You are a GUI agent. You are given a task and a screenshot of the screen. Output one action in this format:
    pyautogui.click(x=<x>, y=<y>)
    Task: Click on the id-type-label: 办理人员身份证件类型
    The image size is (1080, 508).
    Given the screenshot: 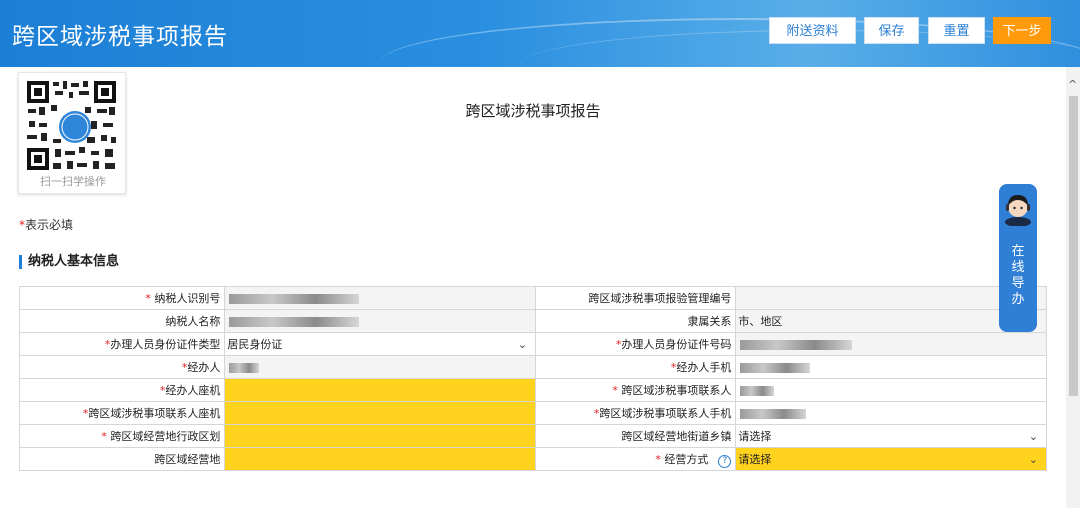 What is the action you would take?
    pyautogui.click(x=165, y=344)
    